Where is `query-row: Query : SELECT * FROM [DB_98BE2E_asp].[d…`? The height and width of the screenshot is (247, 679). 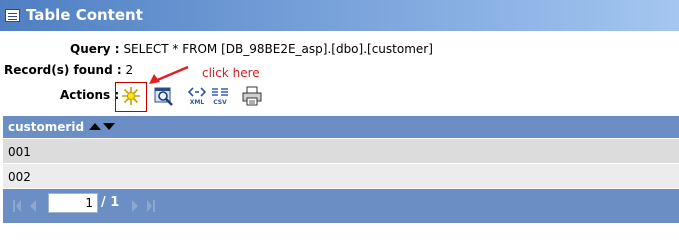
query-row: Query : SELECT * FROM [DB_98BE2E_asp].[d… is located at coordinates (251, 49).